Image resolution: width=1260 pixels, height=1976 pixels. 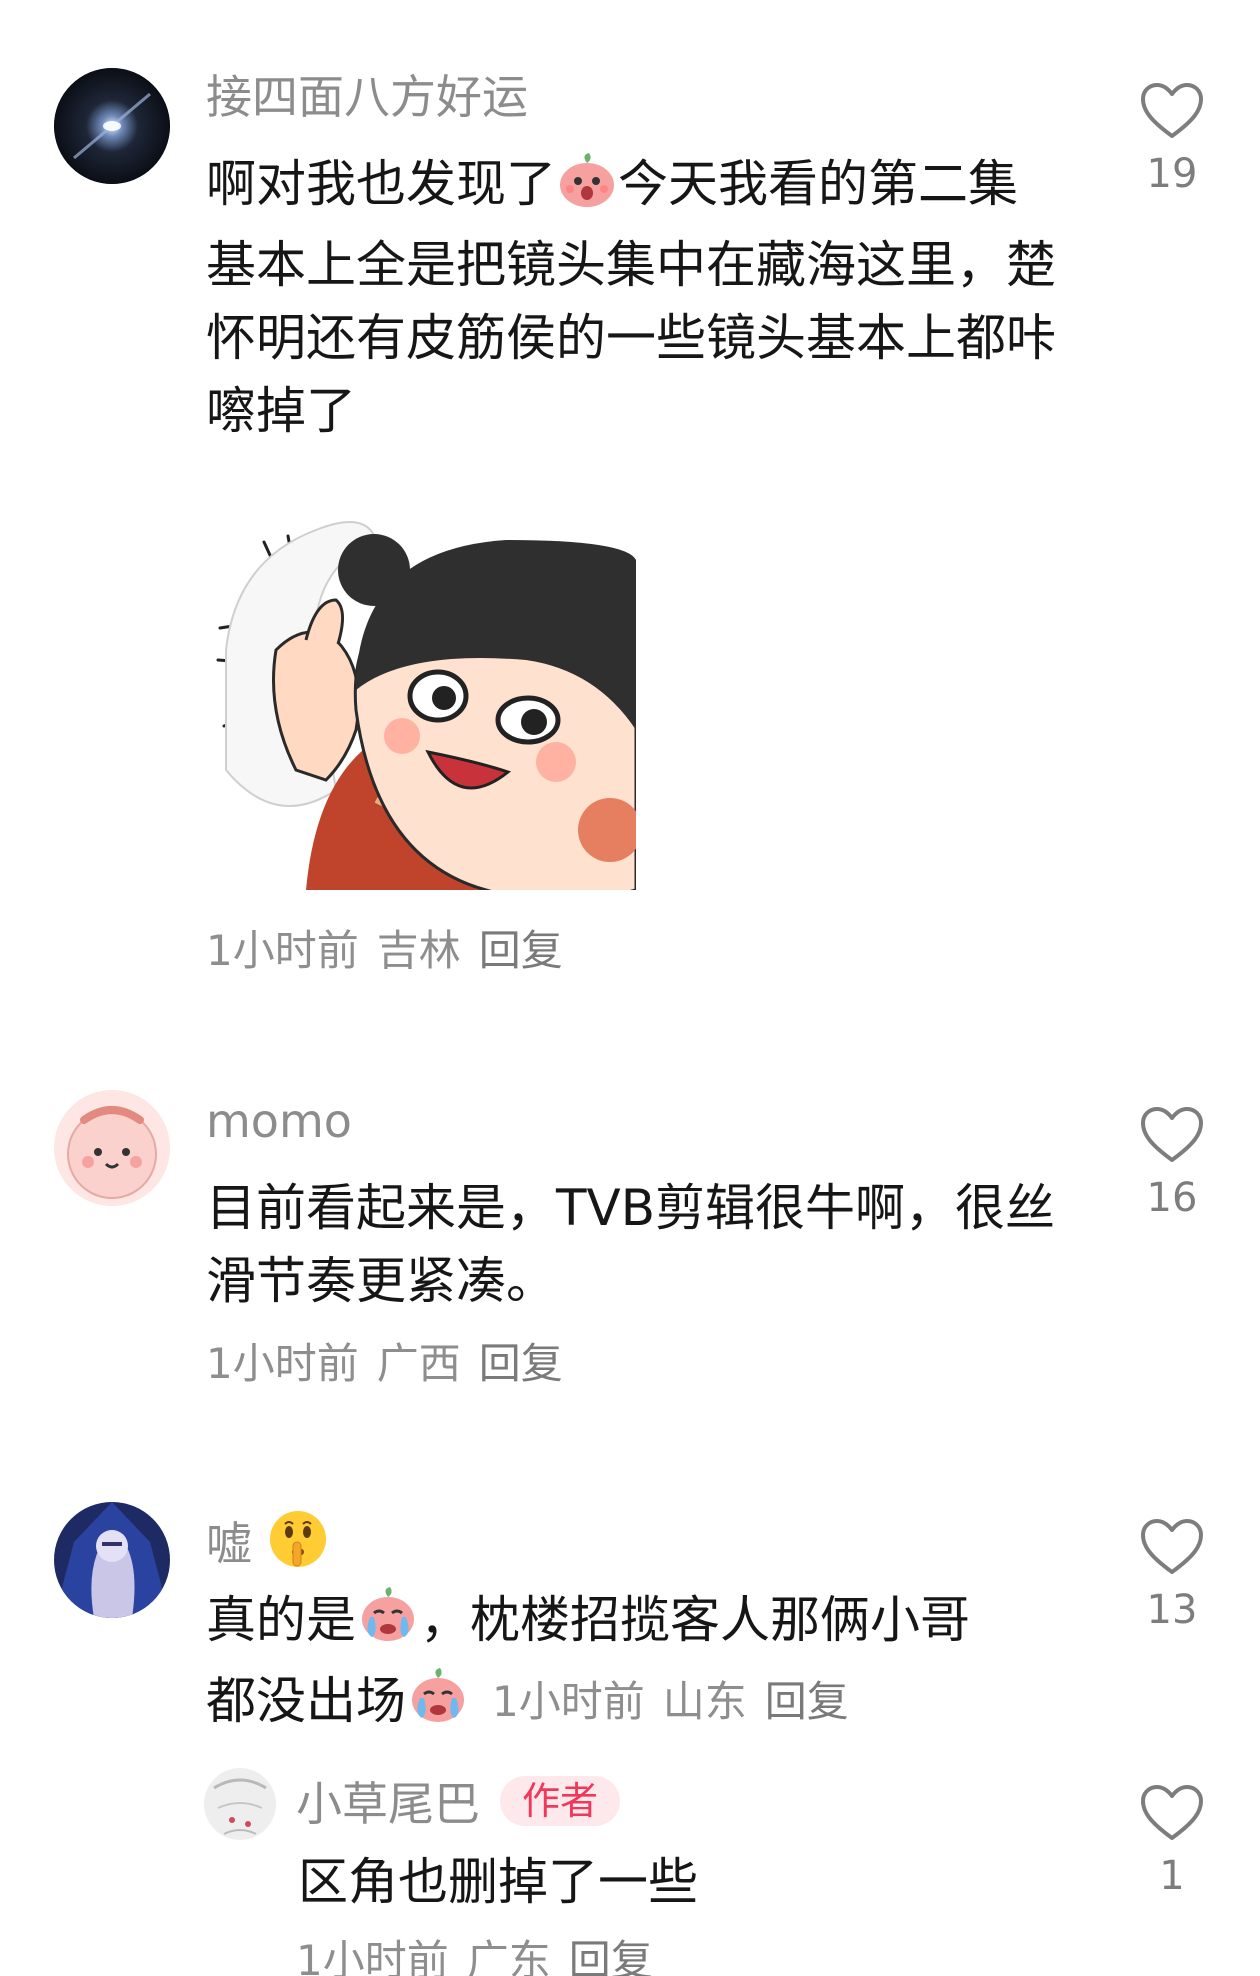 I want to click on reply-username: 小草尾巴 作者, so click(x=458, y=1801).